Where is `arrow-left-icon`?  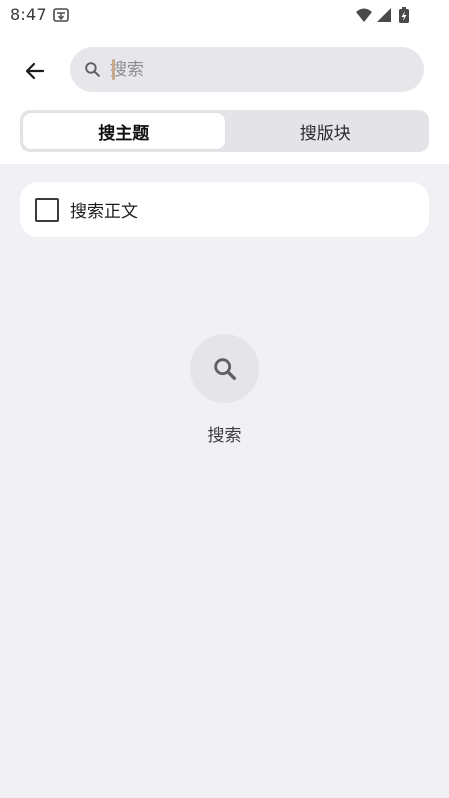 arrow-left-icon is located at coordinates (35, 71).